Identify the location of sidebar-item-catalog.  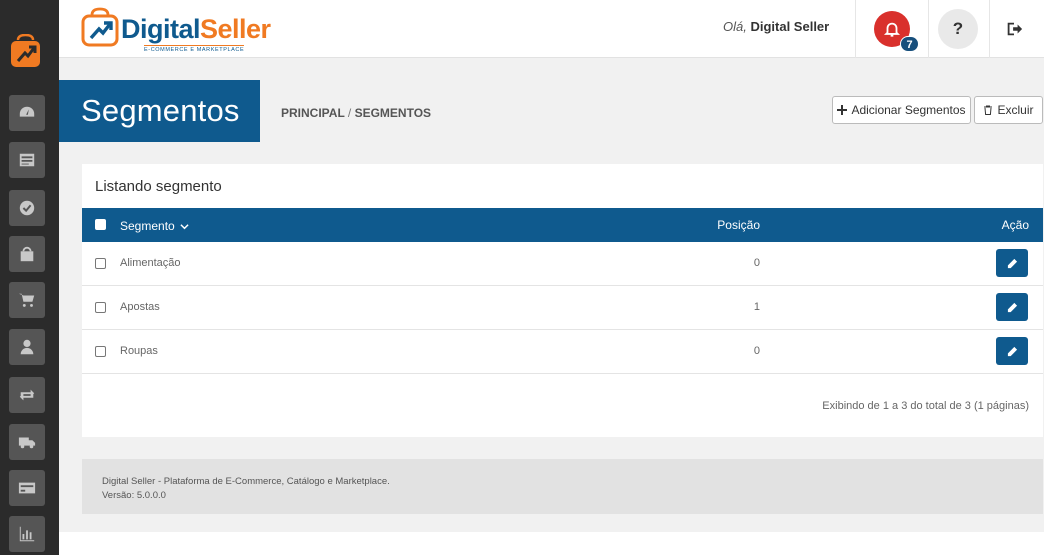
(27, 160).